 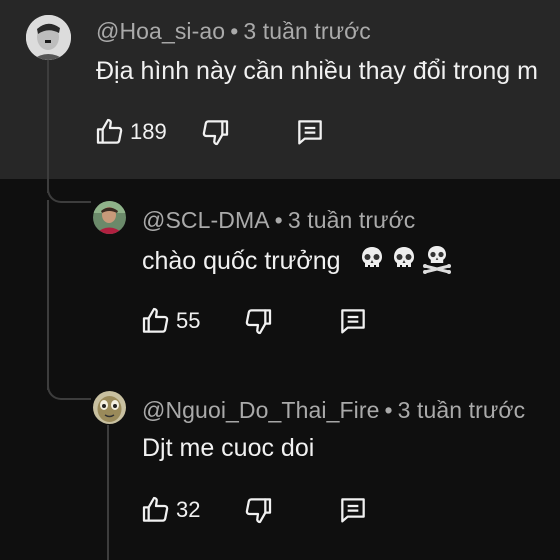 I want to click on like-button: 55, so click(x=170, y=321).